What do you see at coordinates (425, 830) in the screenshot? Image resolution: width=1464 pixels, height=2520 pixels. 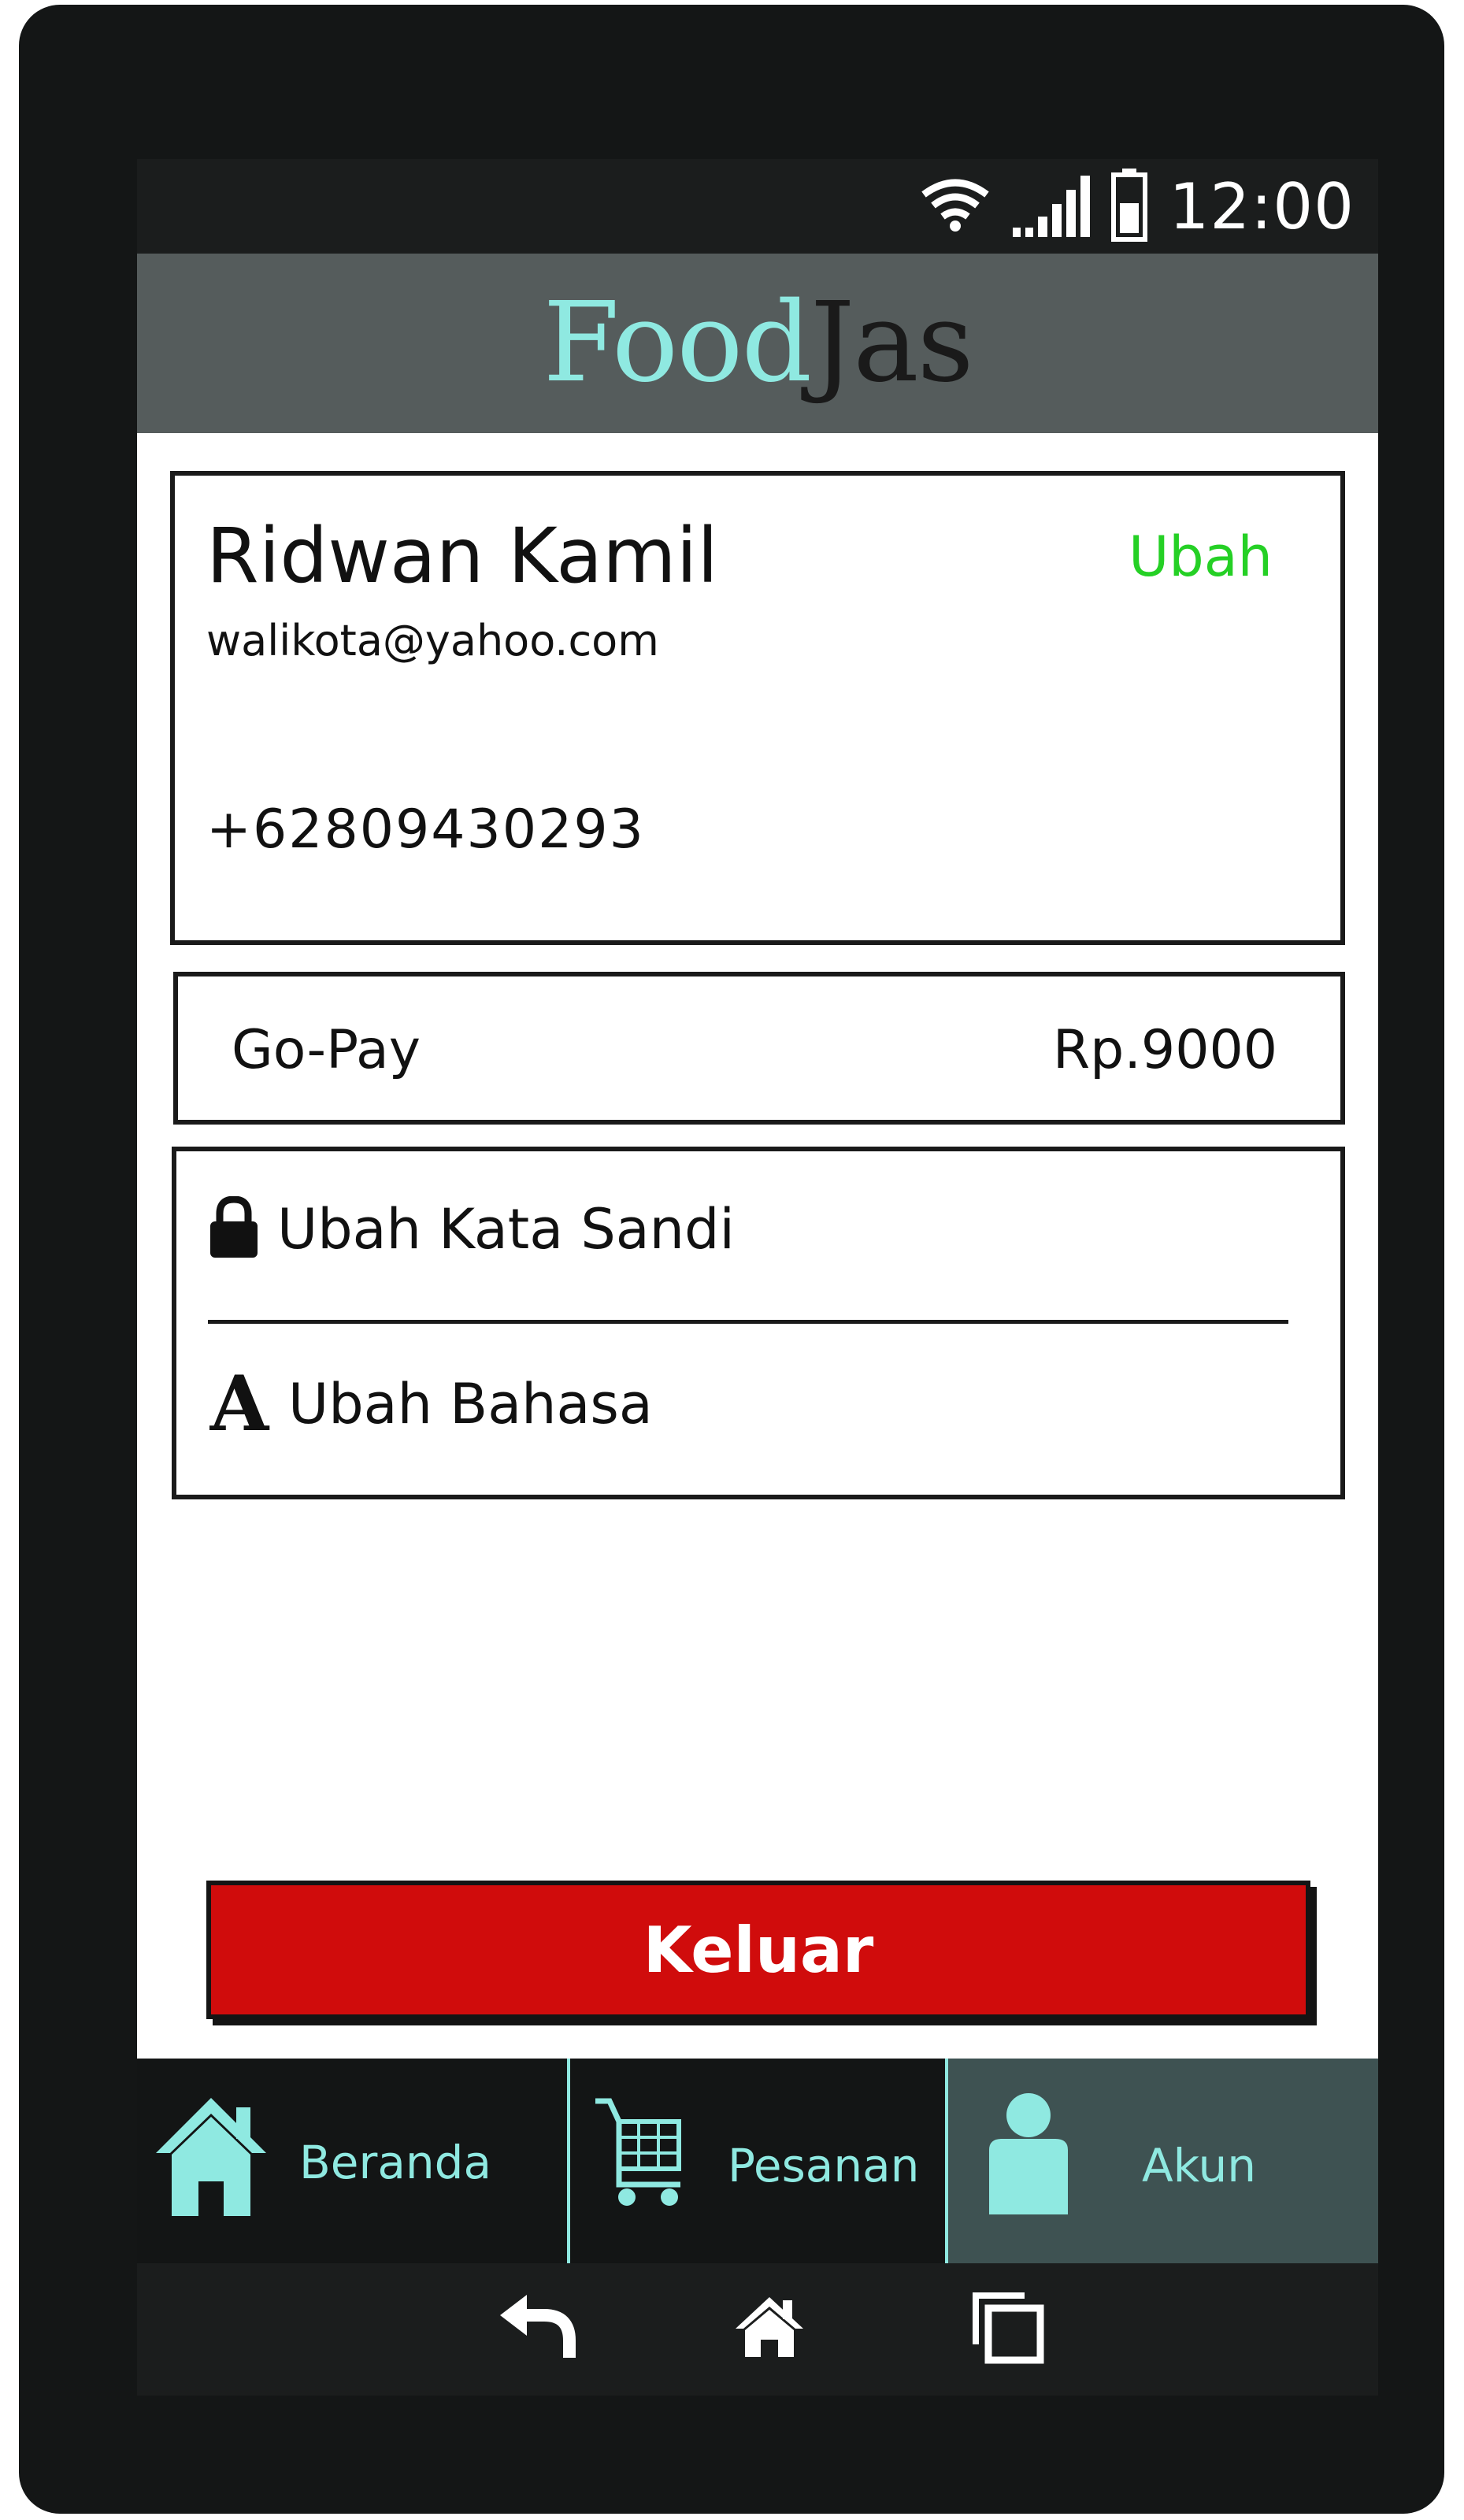 I see `profile-phone: +62809430293` at bounding box center [425, 830].